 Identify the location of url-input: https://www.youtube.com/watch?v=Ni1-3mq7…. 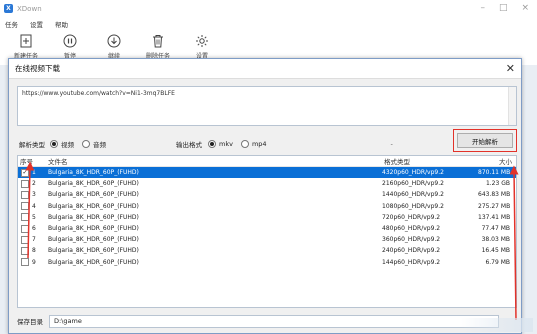
(267, 106).